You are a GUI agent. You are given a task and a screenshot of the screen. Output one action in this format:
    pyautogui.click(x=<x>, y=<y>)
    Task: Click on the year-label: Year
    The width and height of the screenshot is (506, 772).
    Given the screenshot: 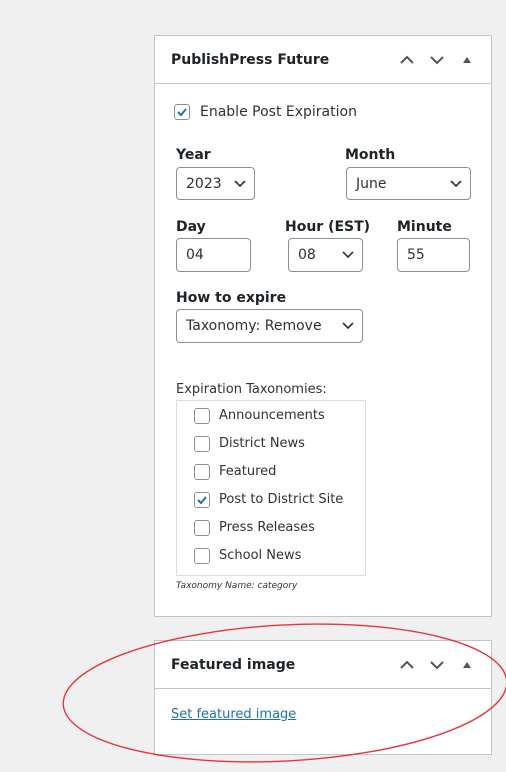 What is the action you would take?
    pyautogui.click(x=193, y=155)
    